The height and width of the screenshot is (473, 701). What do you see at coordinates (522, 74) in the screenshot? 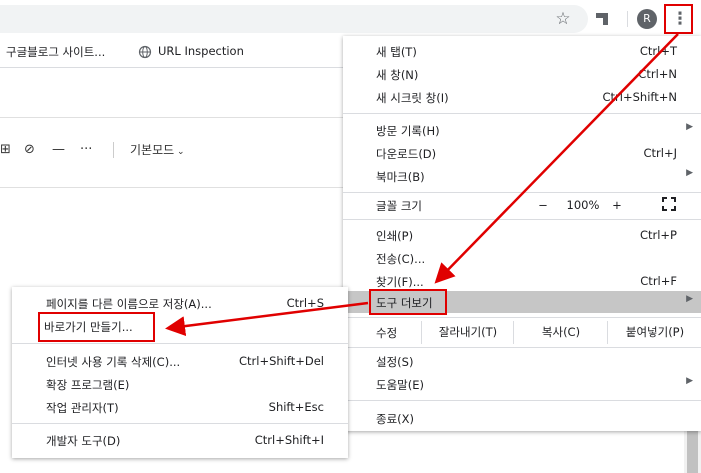
I see `menu-item-new-window: 새 창(N) Ctrl+N` at bounding box center [522, 74].